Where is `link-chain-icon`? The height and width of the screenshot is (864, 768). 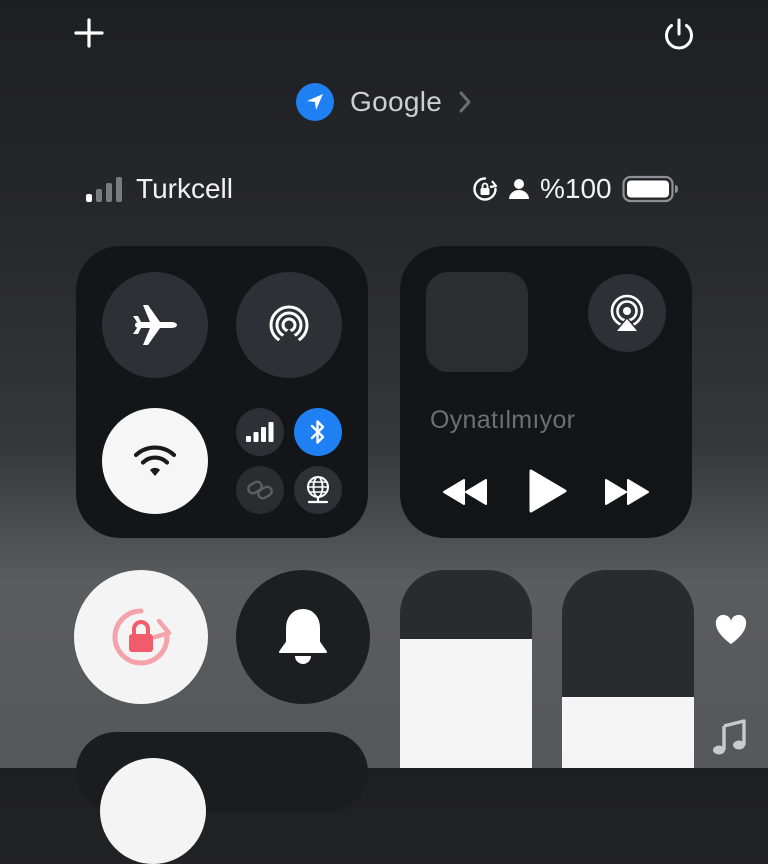 link-chain-icon is located at coordinates (260, 490).